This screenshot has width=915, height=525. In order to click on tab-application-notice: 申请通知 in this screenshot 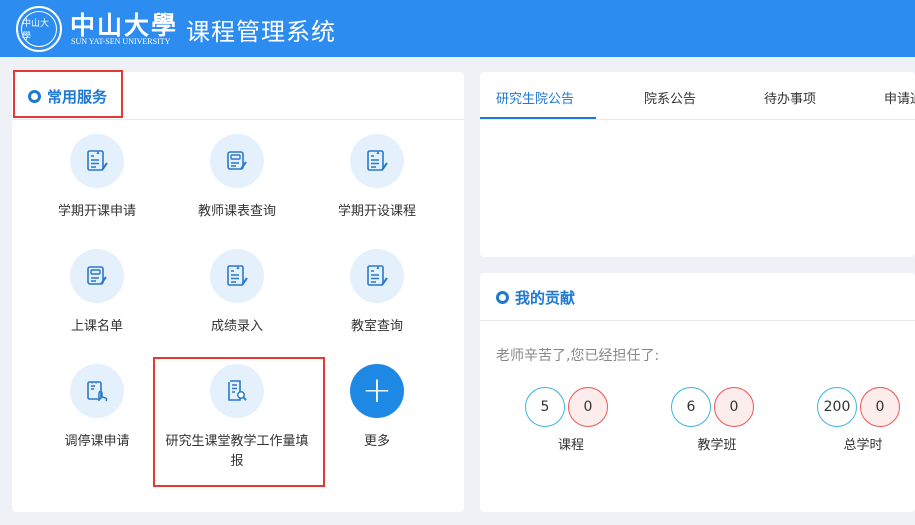, I will do `click(899, 97)`.